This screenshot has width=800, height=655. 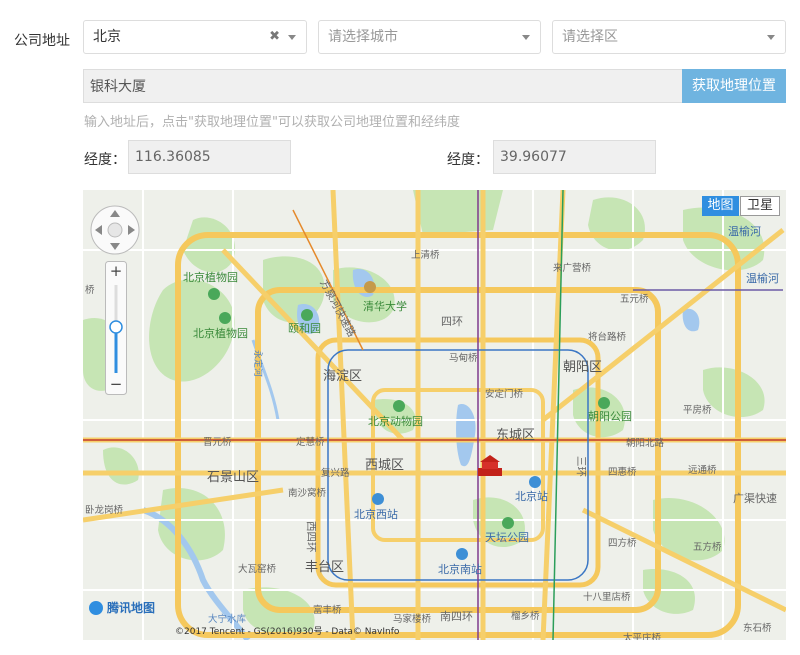 I want to click on poi-label: 清华大学, so click(x=385, y=306).